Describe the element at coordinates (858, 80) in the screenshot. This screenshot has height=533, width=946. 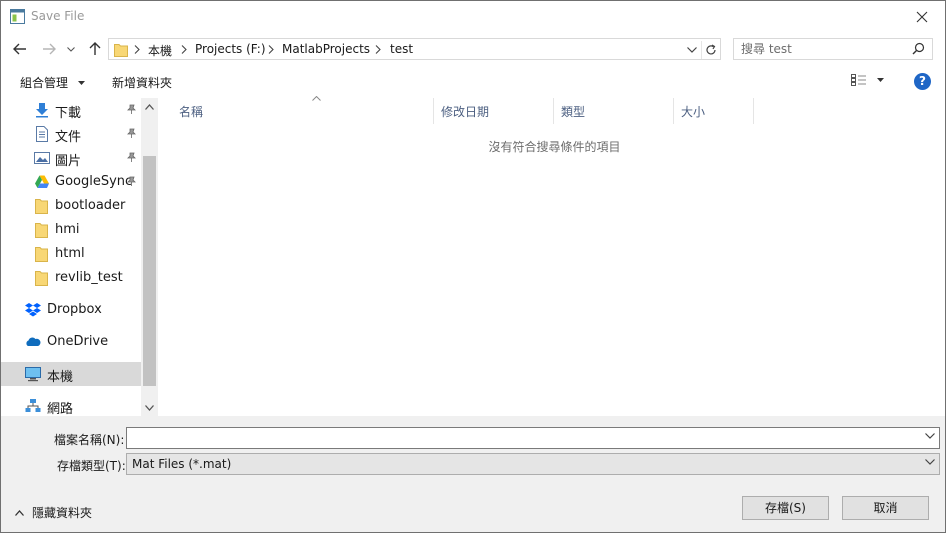
I see `details-view-icon` at that location.